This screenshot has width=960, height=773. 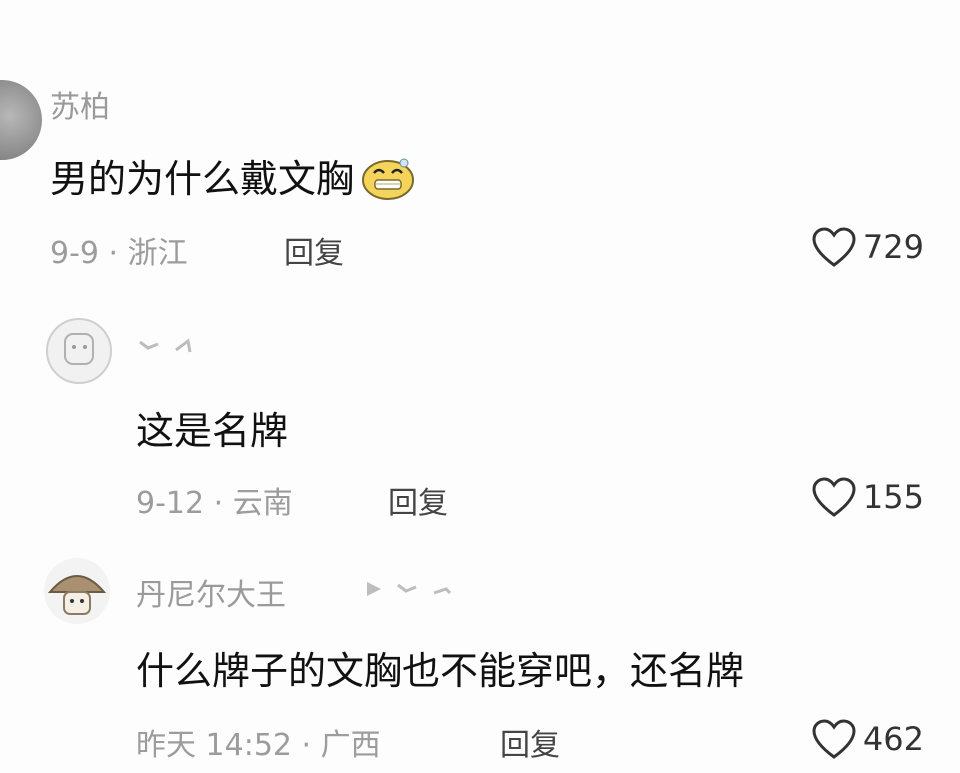 What do you see at coordinates (893, 247) in the screenshot?
I see `like-count: 729` at bounding box center [893, 247].